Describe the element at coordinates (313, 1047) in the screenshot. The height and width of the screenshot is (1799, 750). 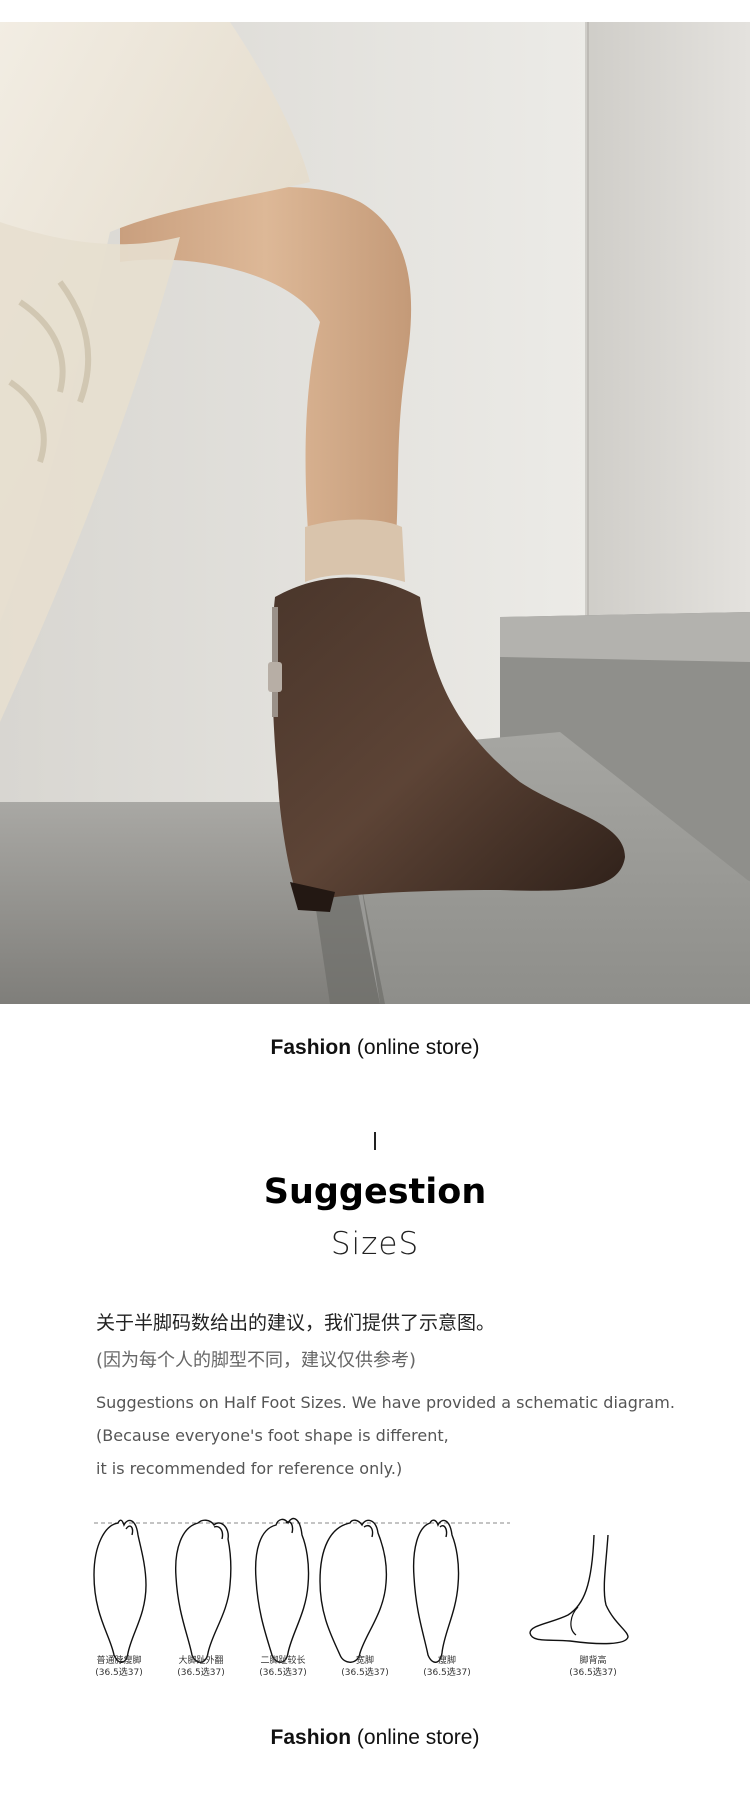
I see `brand-name: Fashion` at that location.